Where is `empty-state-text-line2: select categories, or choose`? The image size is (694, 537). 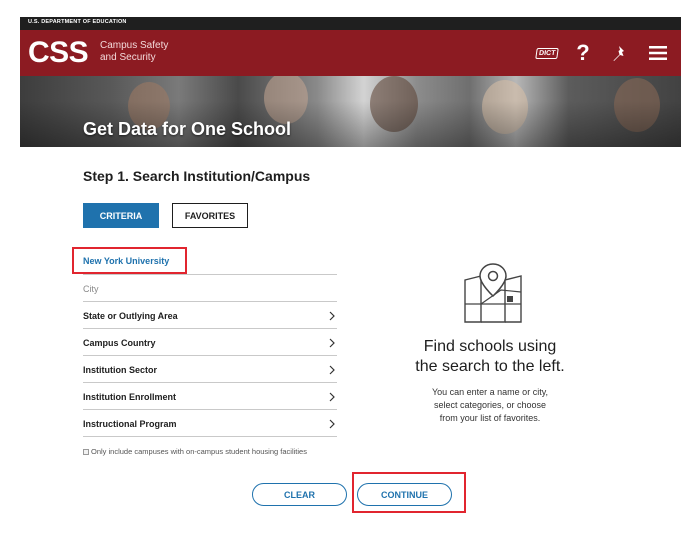 empty-state-text-line2: select categories, or choose is located at coordinates (490, 405).